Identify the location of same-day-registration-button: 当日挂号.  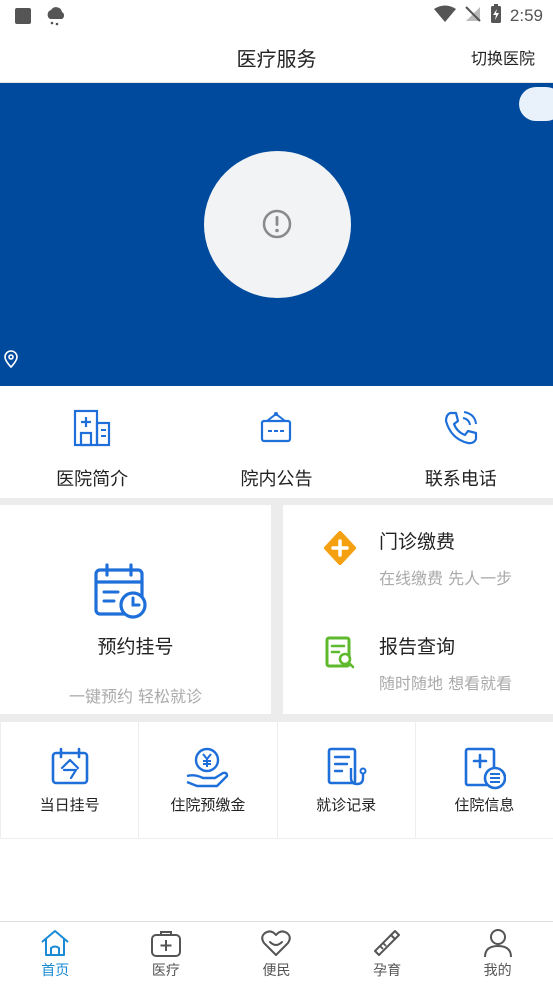
(69, 780).